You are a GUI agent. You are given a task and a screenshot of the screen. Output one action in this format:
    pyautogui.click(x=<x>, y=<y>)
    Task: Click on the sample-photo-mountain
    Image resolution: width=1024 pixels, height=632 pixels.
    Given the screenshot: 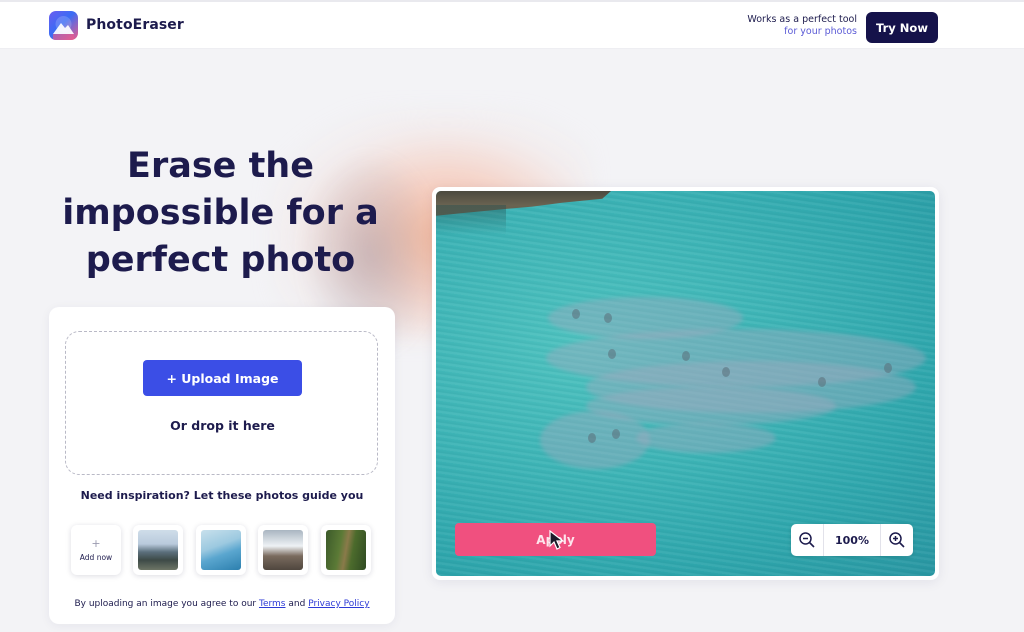 What is the action you would take?
    pyautogui.click(x=283, y=550)
    